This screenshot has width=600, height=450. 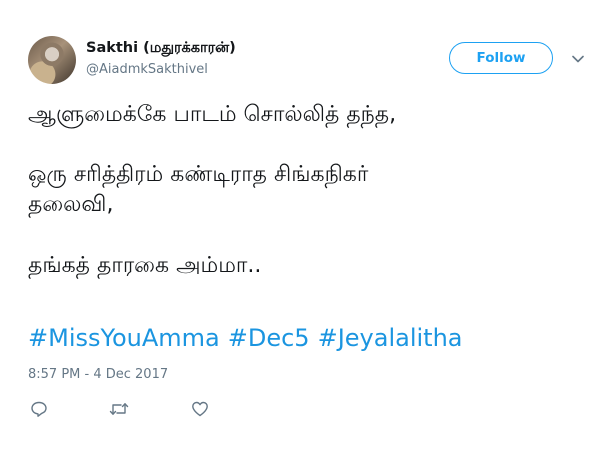 I want to click on tweet-text-line: ஆளுமைக்கே பாடம் சொல்லித் தந்த,, so click(x=212, y=114).